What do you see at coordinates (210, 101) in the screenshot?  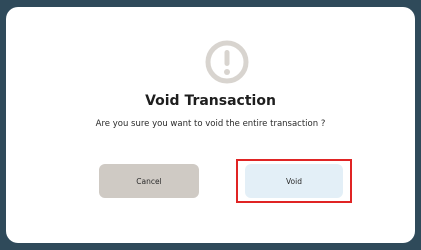 I see `dialog-title: Void Transaction` at bounding box center [210, 101].